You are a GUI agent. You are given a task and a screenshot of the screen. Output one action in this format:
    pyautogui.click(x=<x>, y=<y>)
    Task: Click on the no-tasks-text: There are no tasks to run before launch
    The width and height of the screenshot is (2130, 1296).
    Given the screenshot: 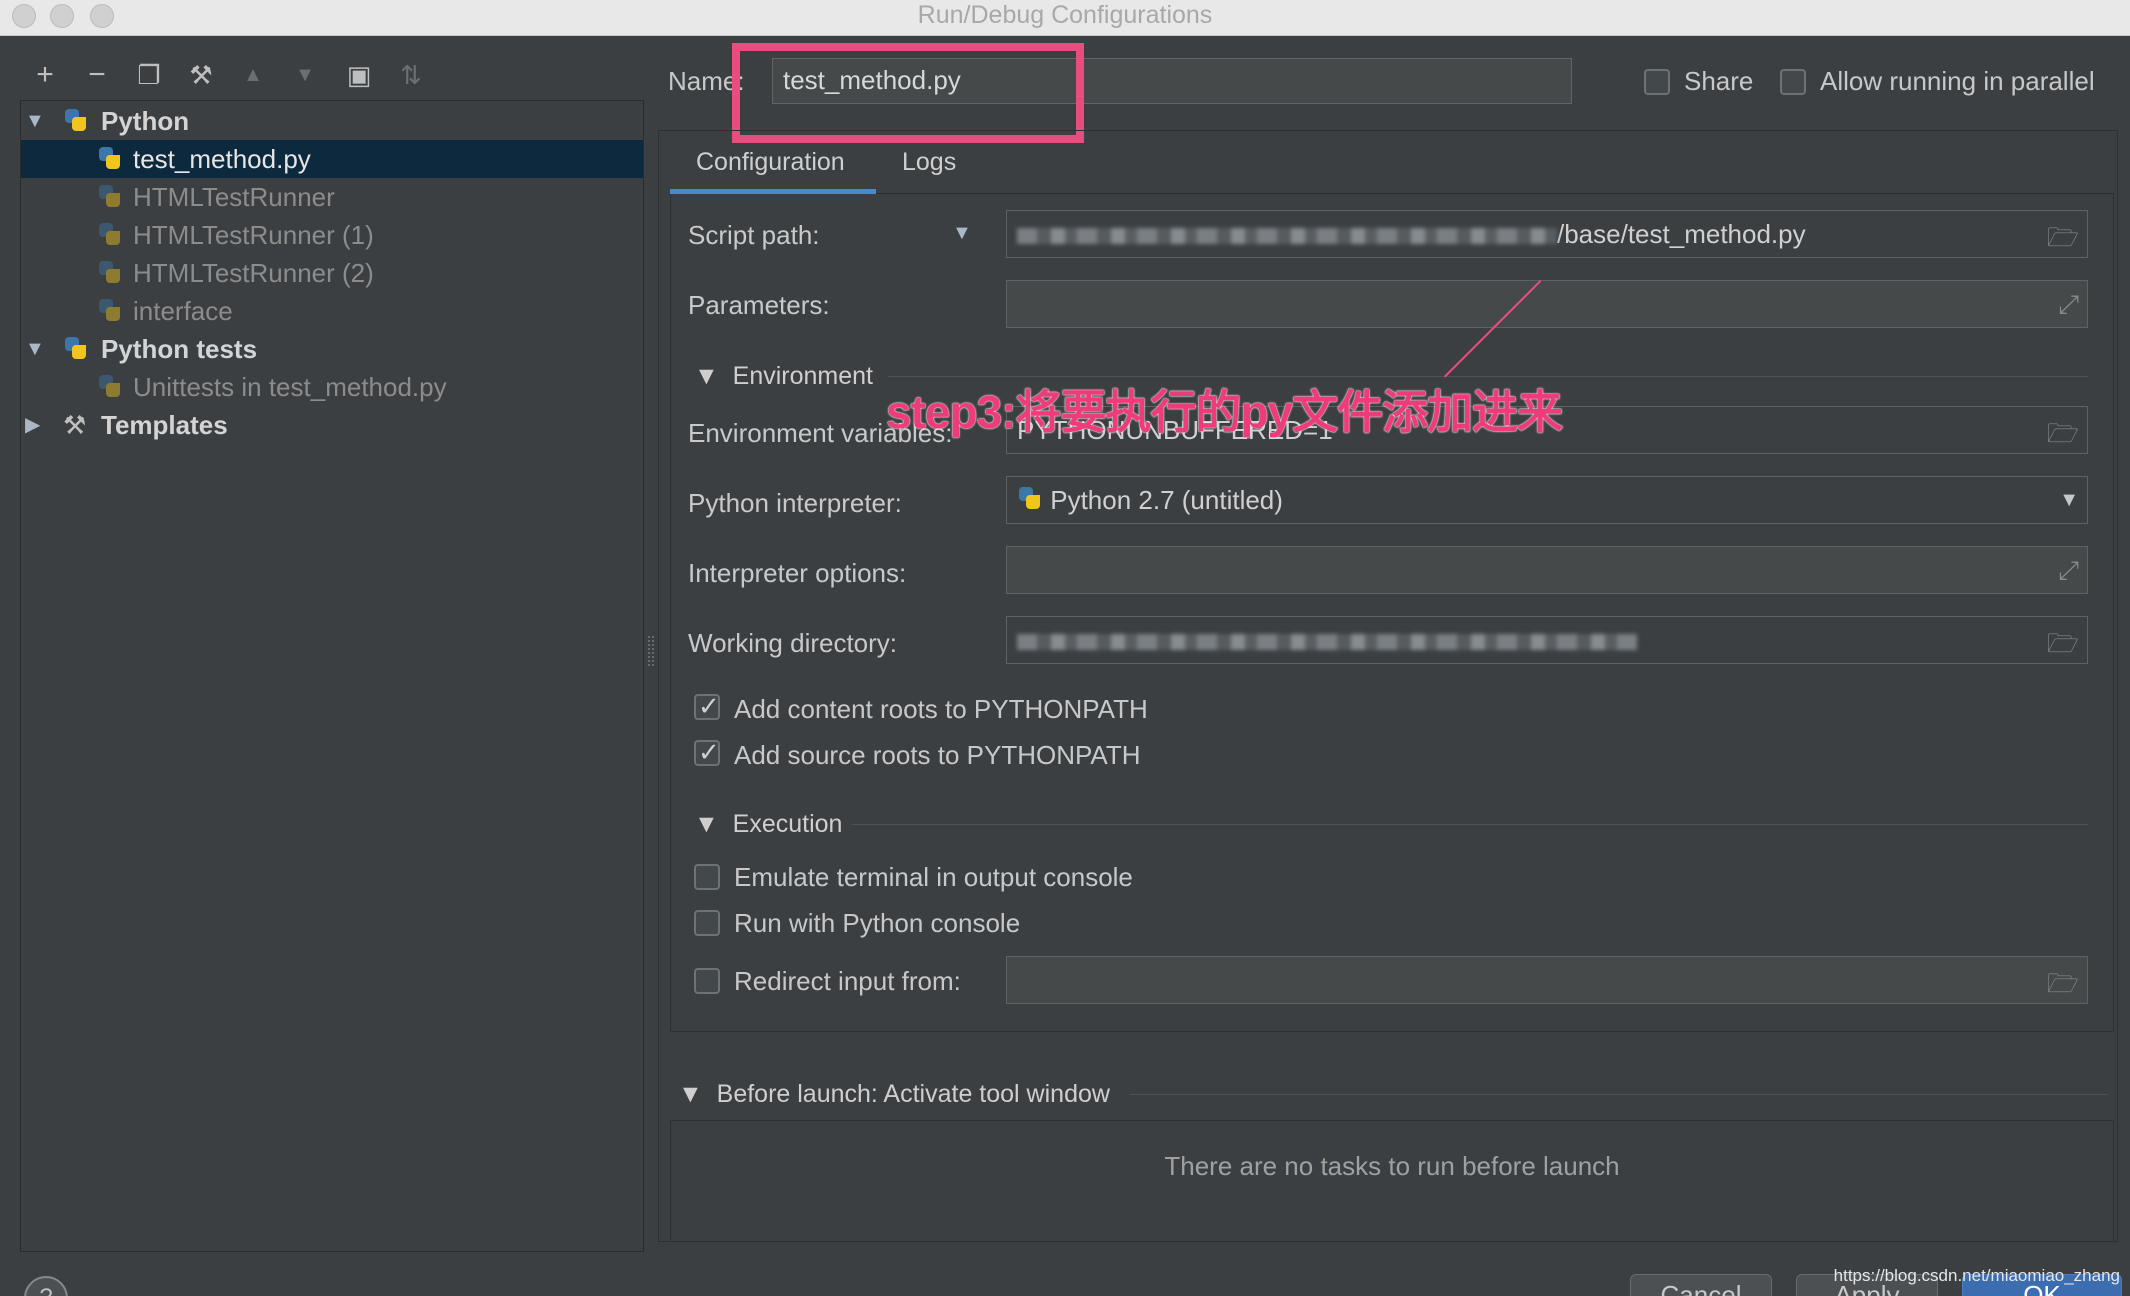 What is the action you would take?
    pyautogui.click(x=1392, y=1166)
    